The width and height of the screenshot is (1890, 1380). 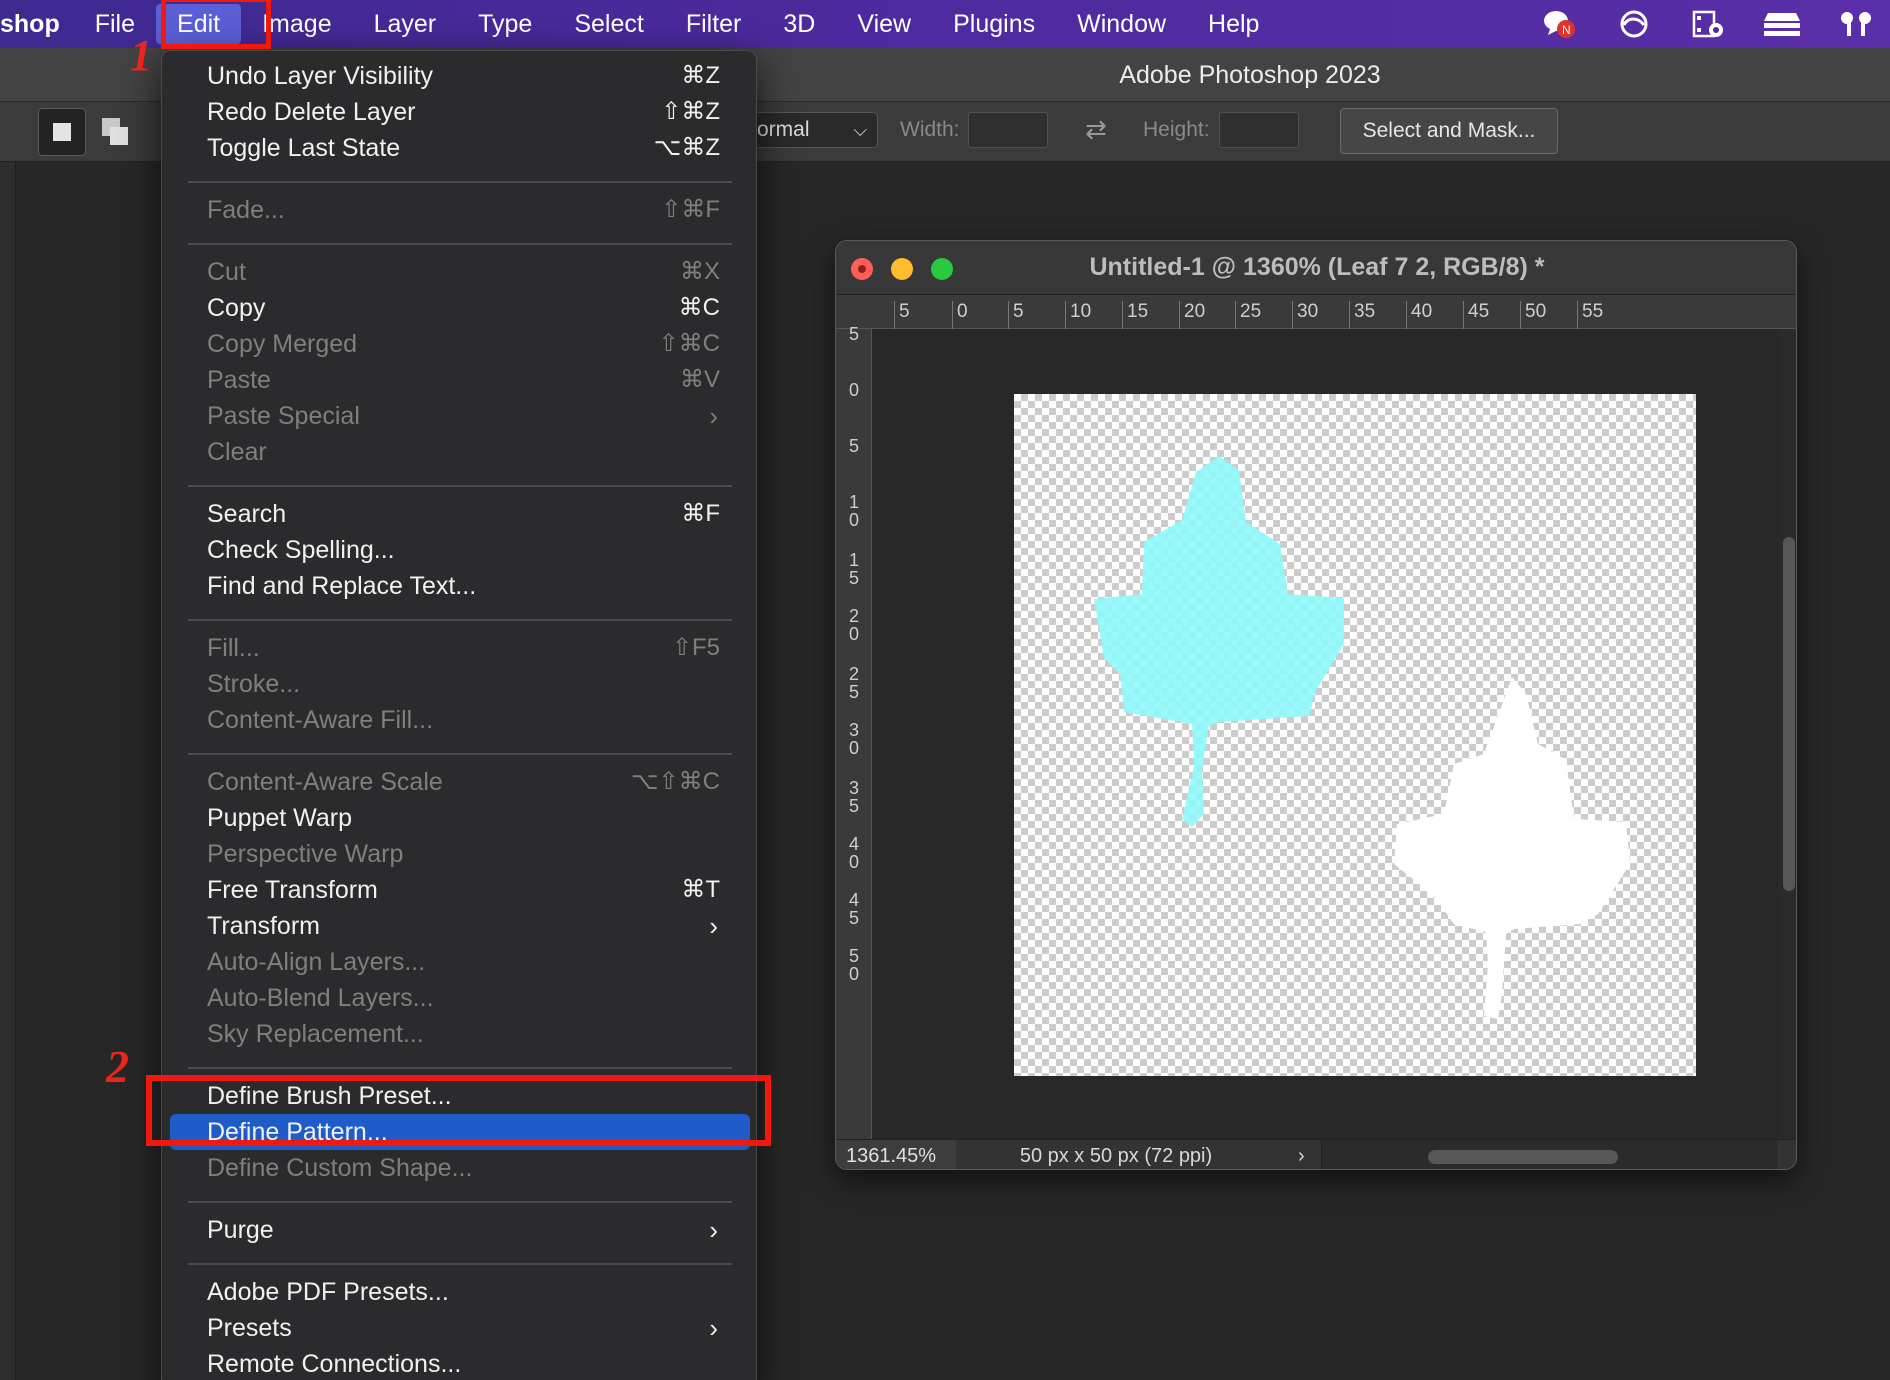 I want to click on menu-item-free-transform: Free Transform ⌘T, so click(x=459, y=890).